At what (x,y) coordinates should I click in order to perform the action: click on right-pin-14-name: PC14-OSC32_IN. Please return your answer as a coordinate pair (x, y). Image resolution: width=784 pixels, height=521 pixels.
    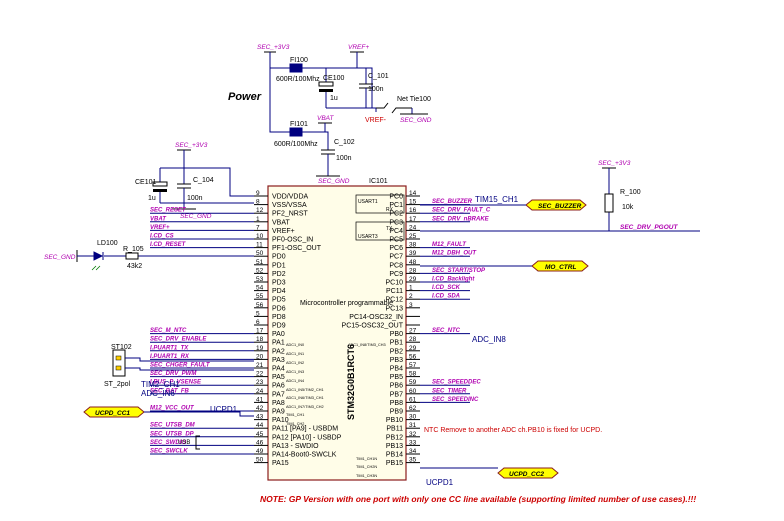
    Looking at the image, I should click on (376, 317).